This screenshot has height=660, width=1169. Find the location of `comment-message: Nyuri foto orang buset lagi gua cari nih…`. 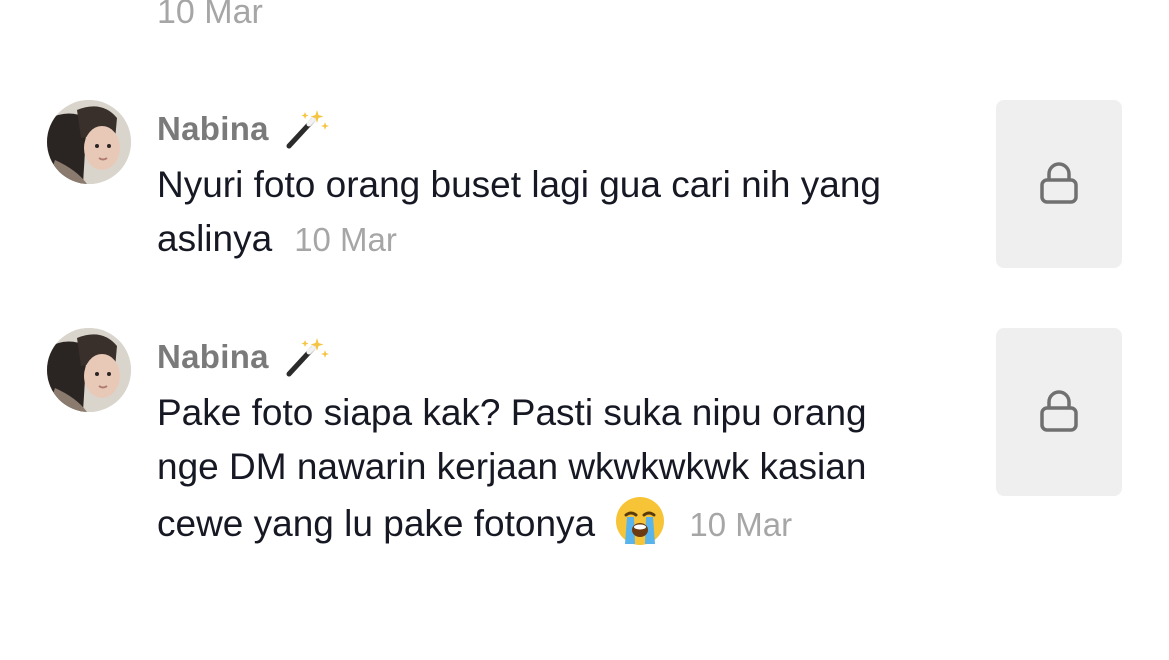

comment-message: Nyuri foto orang buset lagi gua cari nih… is located at coordinates (519, 211).